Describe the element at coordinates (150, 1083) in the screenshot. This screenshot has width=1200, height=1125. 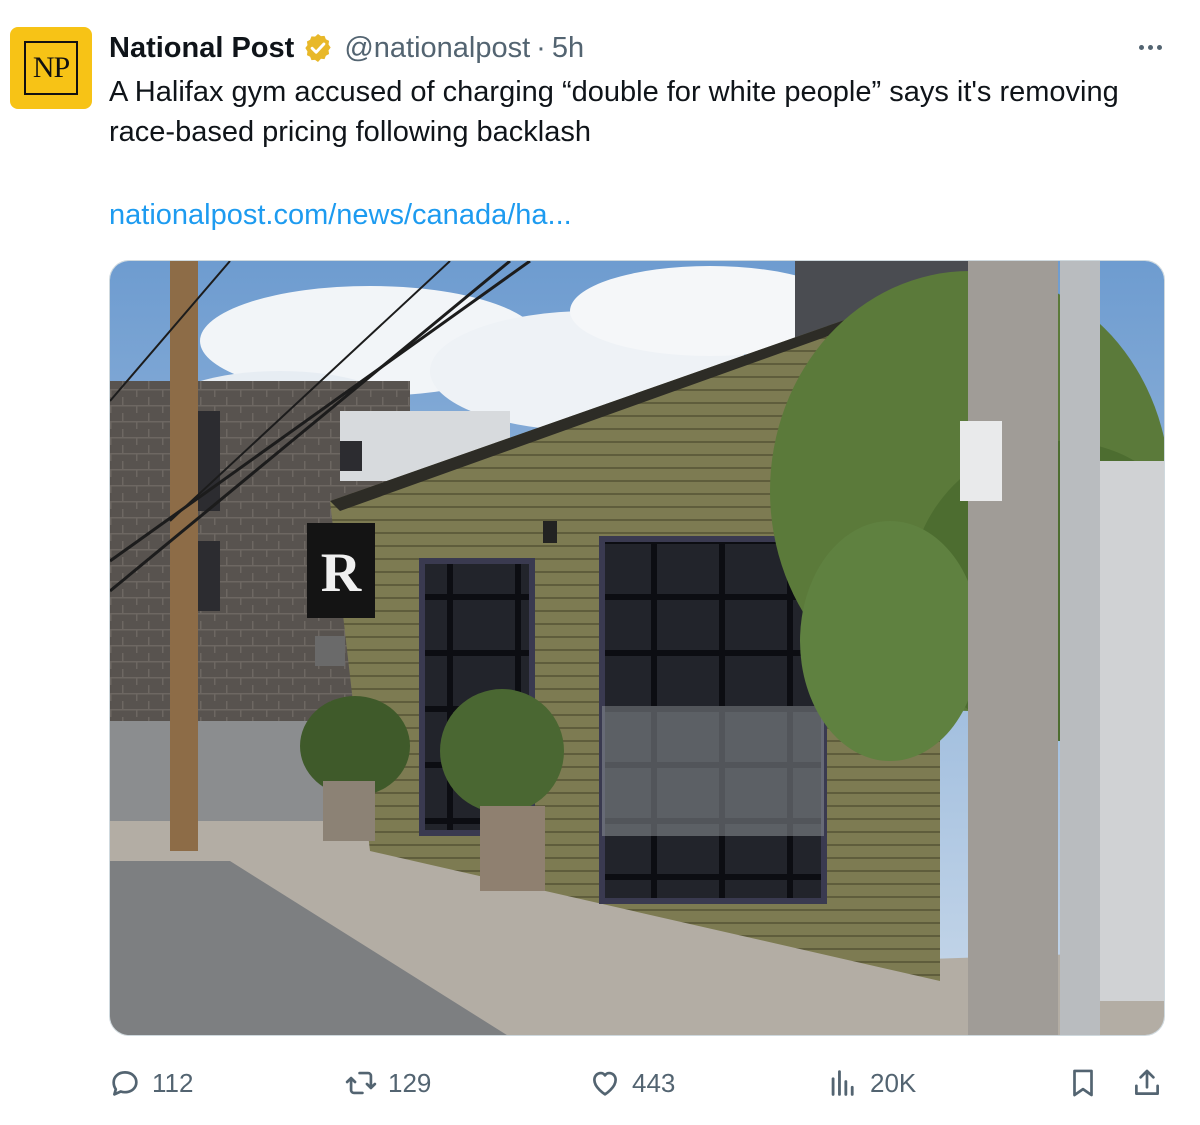
I see `reply-button: 112` at that location.